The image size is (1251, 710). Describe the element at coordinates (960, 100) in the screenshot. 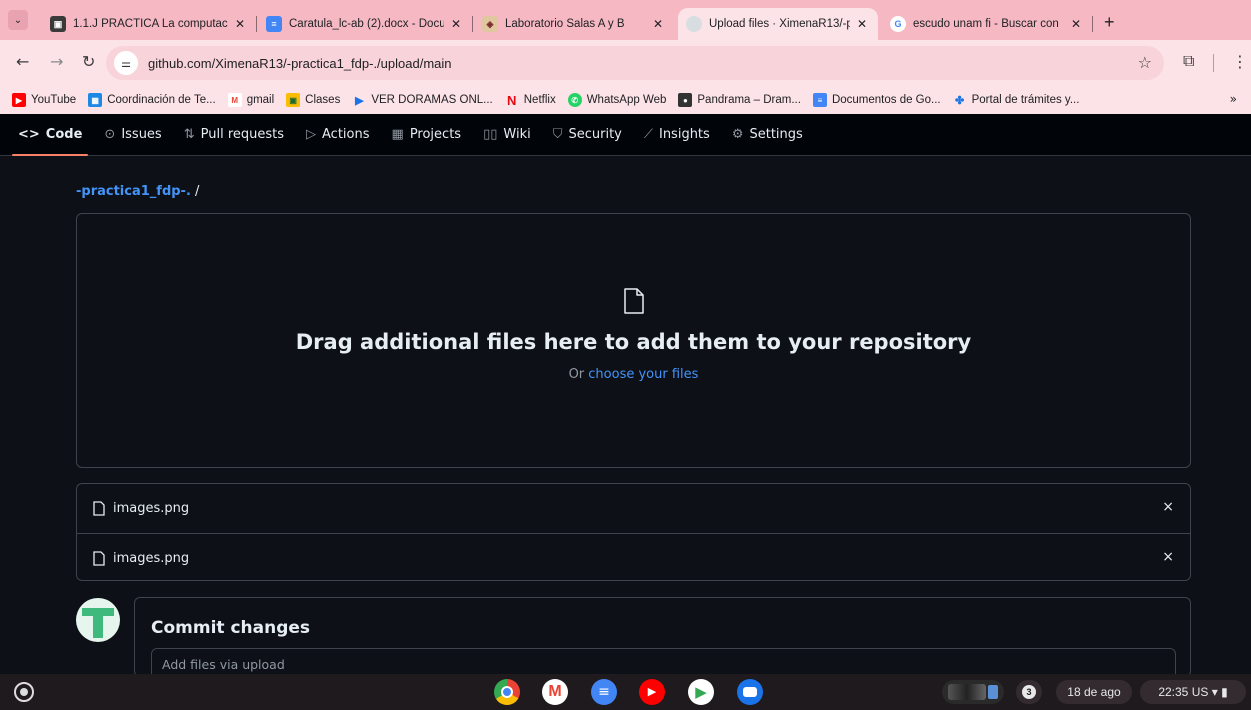

I see `portal-icon: ✤` at that location.